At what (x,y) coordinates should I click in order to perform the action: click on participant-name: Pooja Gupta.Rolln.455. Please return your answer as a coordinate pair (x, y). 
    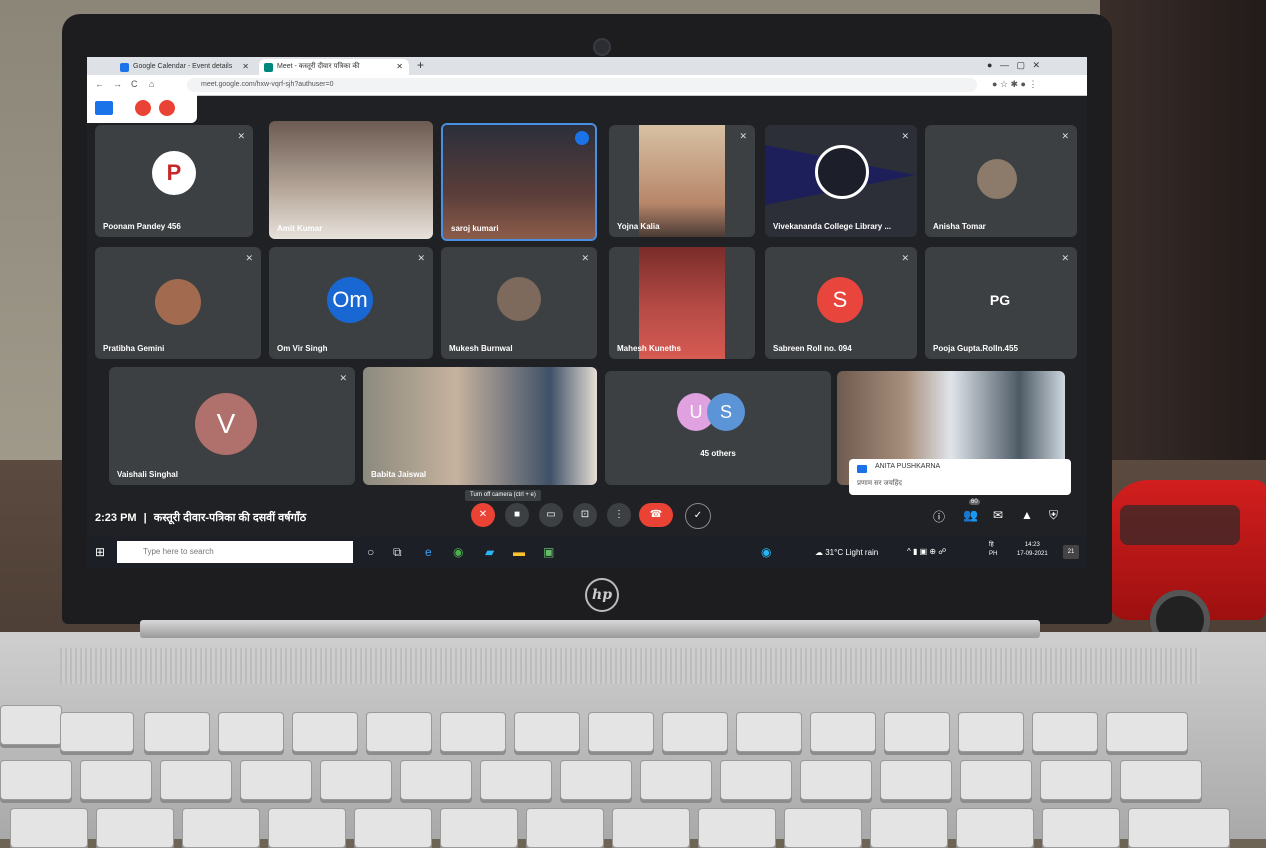
    Looking at the image, I should click on (975, 348).